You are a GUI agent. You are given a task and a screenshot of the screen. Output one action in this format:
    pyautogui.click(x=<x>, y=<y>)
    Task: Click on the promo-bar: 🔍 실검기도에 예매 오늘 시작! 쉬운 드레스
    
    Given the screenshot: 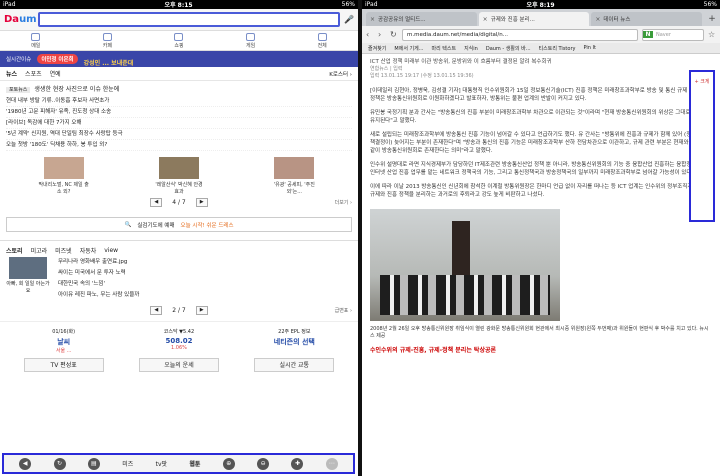 What is the action you would take?
    pyautogui.click(x=179, y=224)
    